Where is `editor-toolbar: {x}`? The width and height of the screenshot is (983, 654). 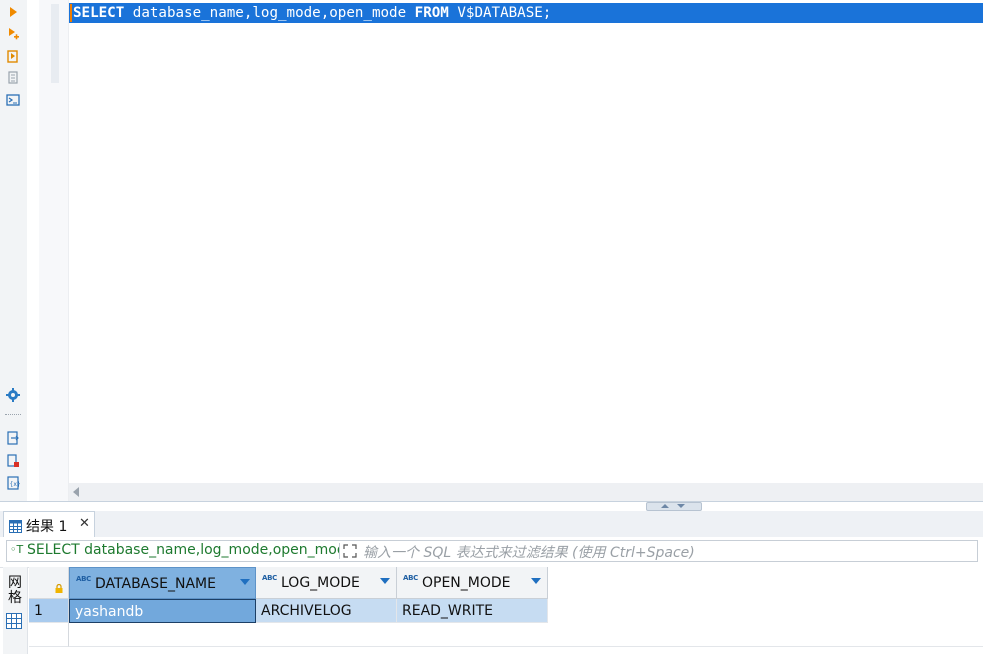 editor-toolbar: {x} is located at coordinates (14, 252).